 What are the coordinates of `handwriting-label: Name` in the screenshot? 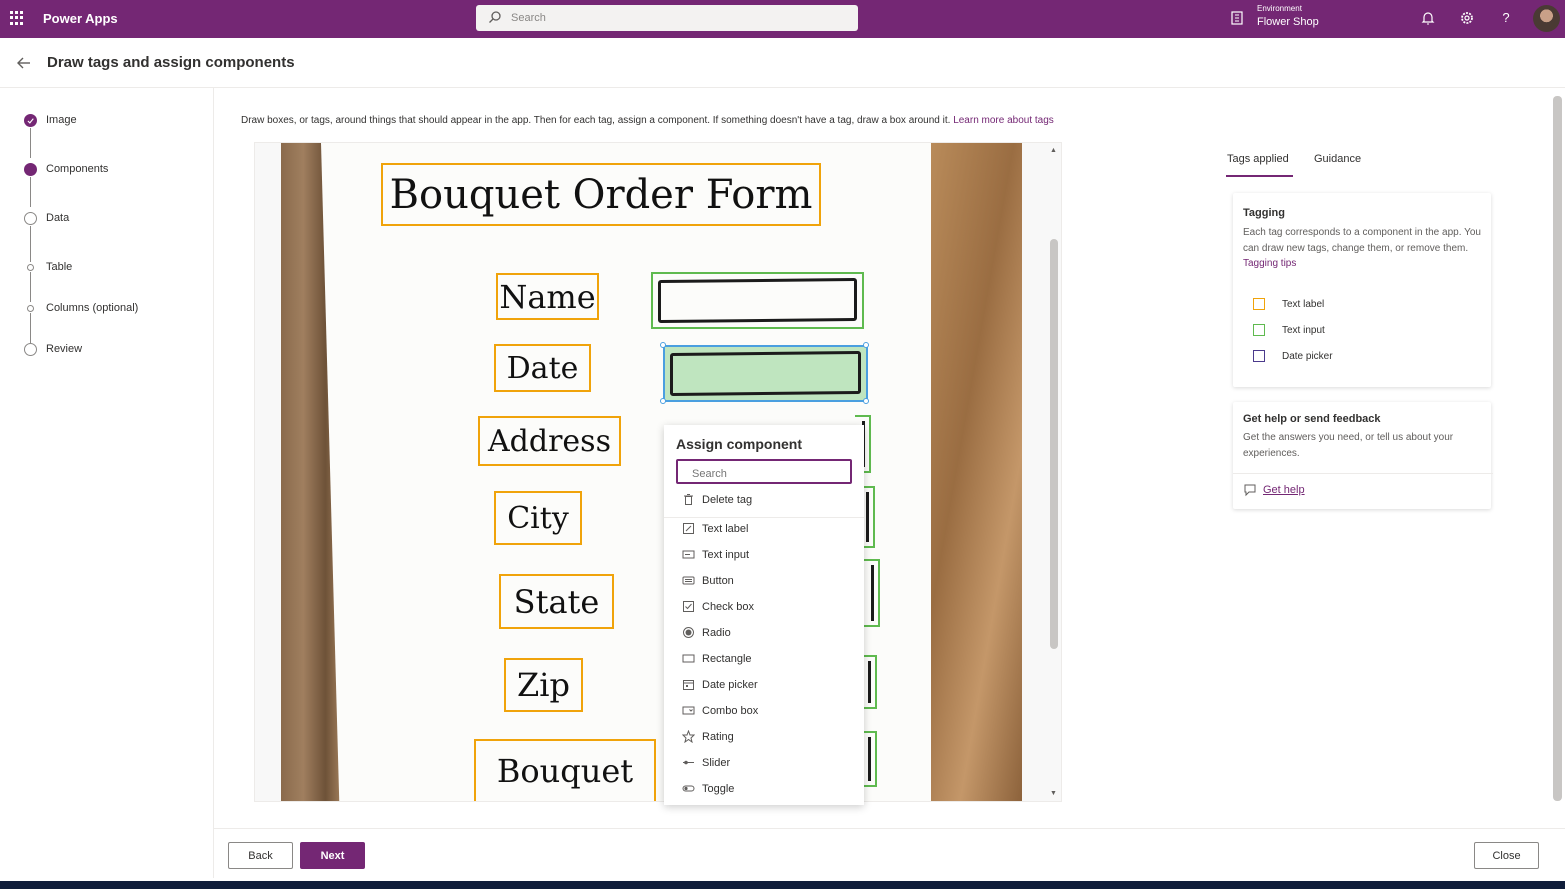 It's located at (547, 296).